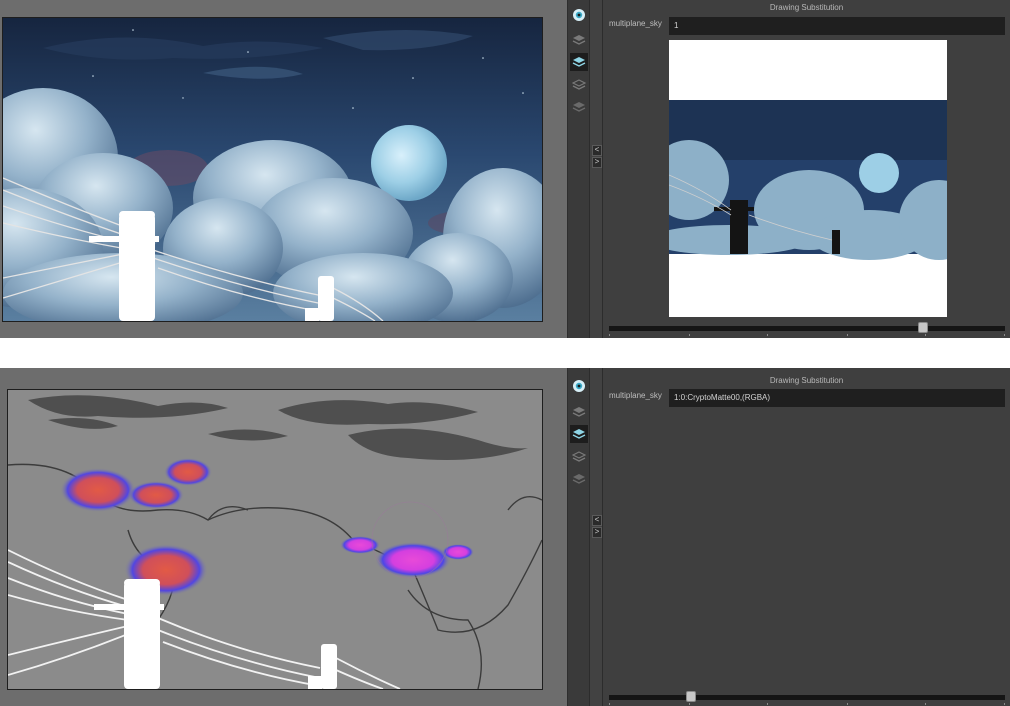 This screenshot has width=1010, height=706. I want to click on panel-splitter-bottom: < >, so click(596, 537).